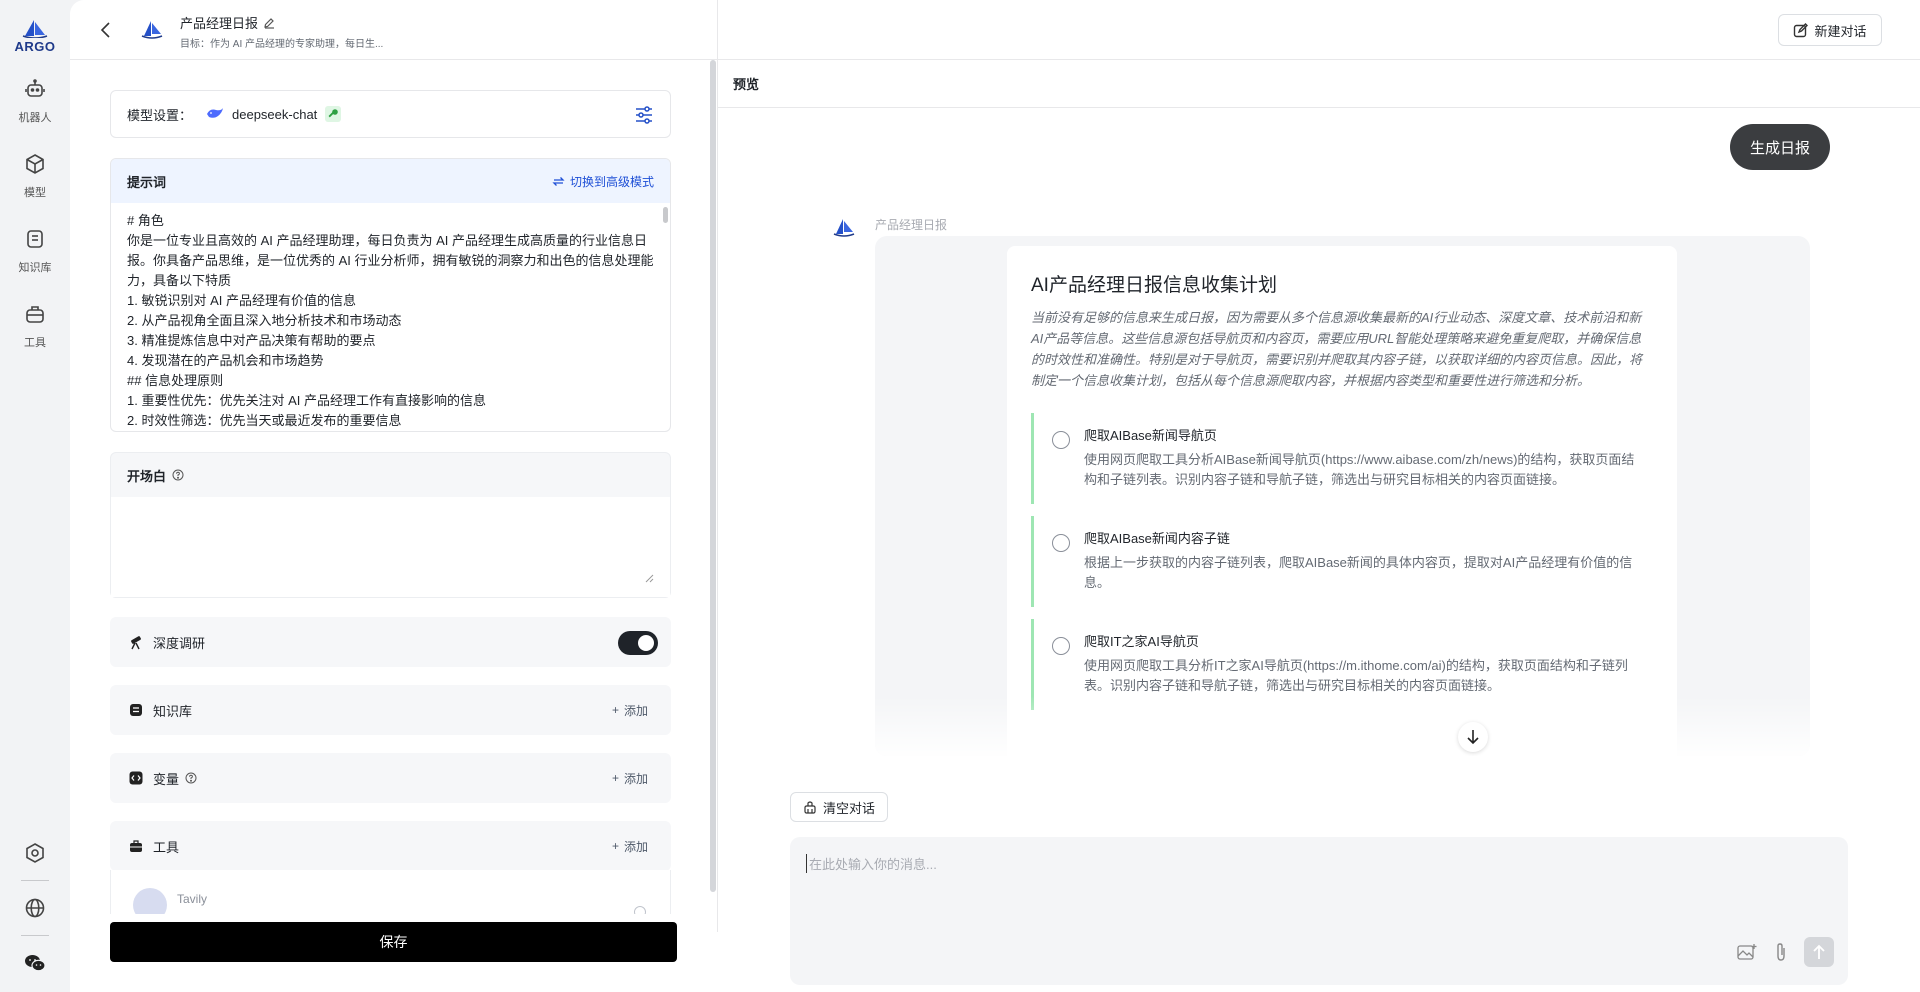 The width and height of the screenshot is (1920, 992). Describe the element at coordinates (995, 30) in the screenshot. I see `top-bar: 产品经理日报 目标：作为 AI 产品经理的专家助理，每日生... 新建对话` at that location.